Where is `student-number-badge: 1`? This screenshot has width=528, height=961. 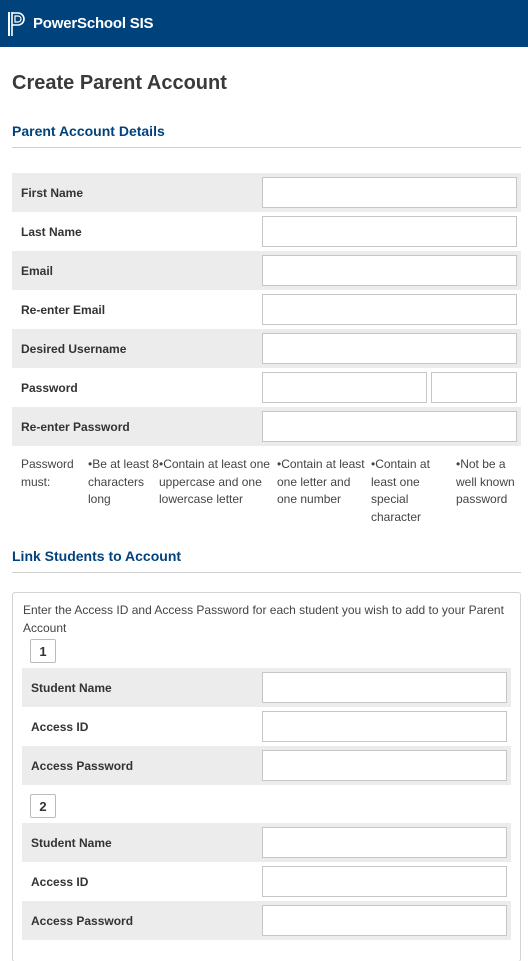 student-number-badge: 1 is located at coordinates (43, 651).